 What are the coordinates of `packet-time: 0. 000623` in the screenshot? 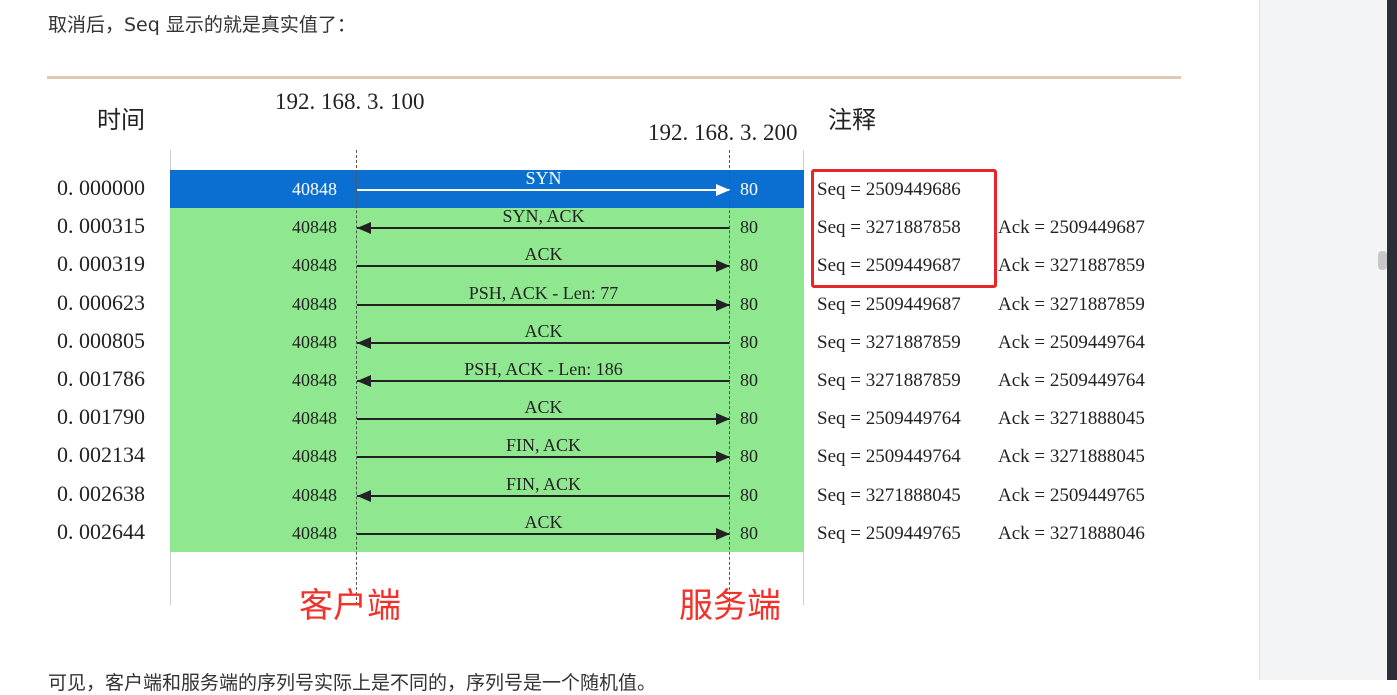 It's located at (101, 302).